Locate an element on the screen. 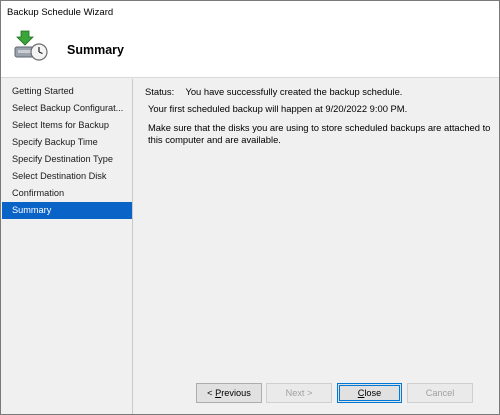 This screenshot has width=500, height=415. wizard-header: Summary is located at coordinates (250, 51).